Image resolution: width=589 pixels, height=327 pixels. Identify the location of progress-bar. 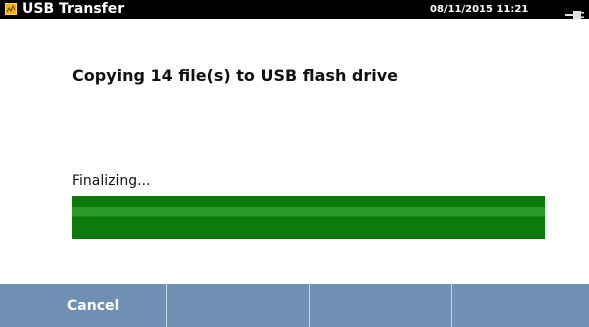
(308, 217).